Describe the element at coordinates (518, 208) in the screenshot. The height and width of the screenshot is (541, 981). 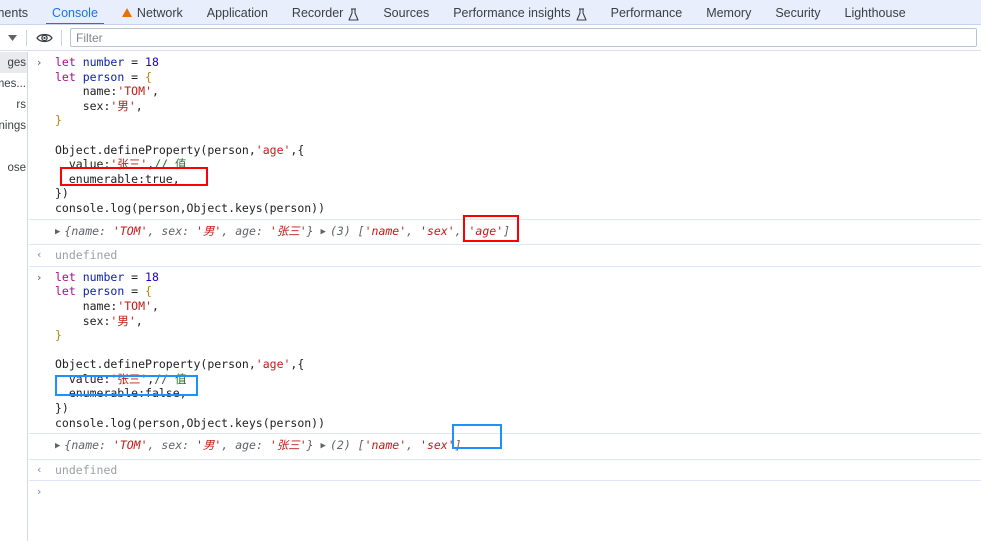
I see `code-line: console.log(person,Object.keys(person))` at that location.